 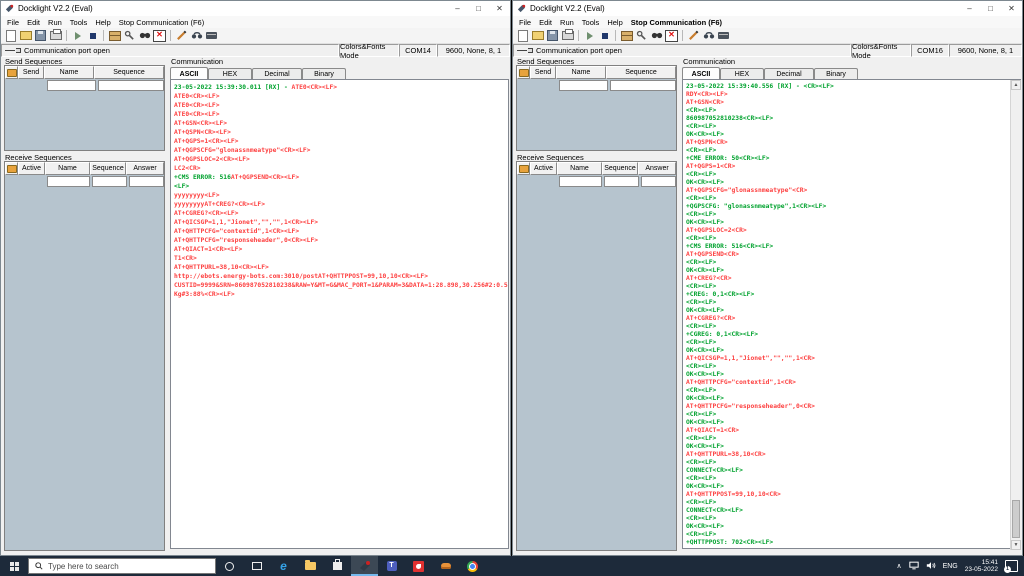 I want to click on start-button, so click(x=14, y=566).